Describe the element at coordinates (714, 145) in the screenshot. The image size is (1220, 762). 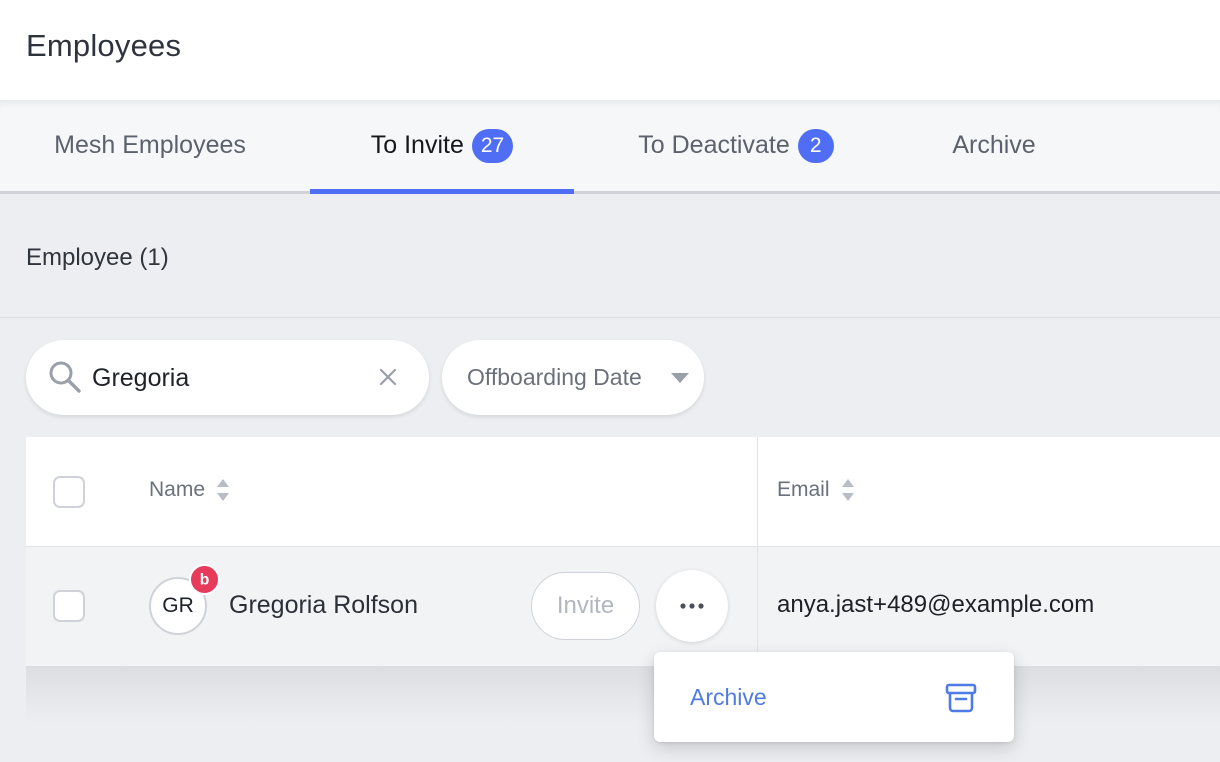
I see `tab-label: To Deactivate` at that location.